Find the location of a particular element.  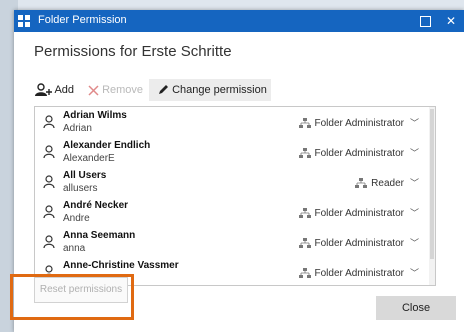

title-bar: Folder Permission ✕ is located at coordinates (239, 21).